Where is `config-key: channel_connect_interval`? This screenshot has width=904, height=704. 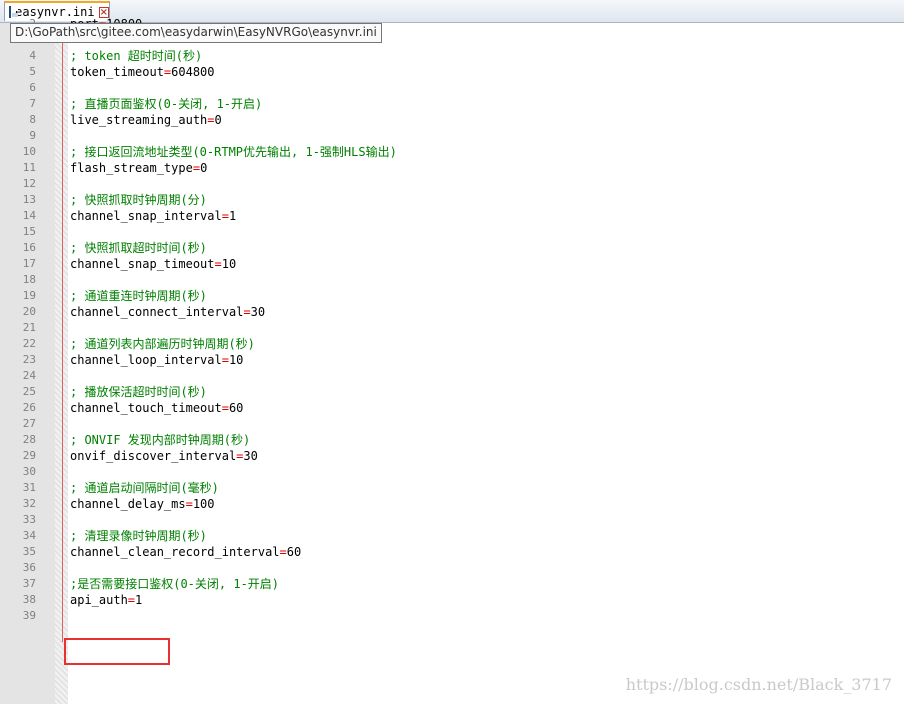 config-key: channel_connect_interval is located at coordinates (157, 312).